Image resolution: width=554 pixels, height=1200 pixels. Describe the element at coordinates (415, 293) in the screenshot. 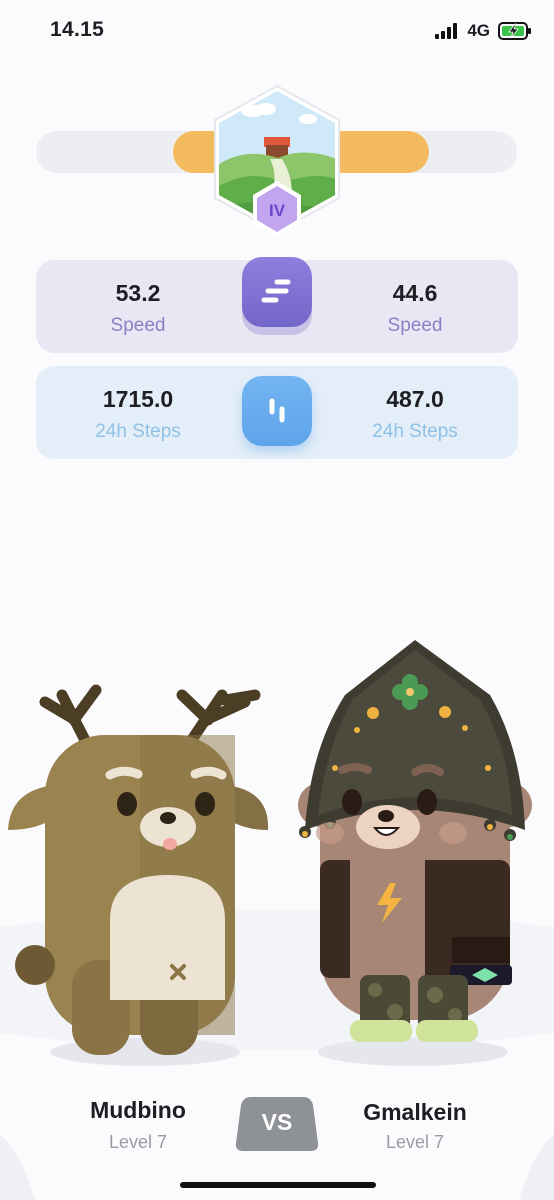

I see `player2-speed-value: 44.6` at that location.